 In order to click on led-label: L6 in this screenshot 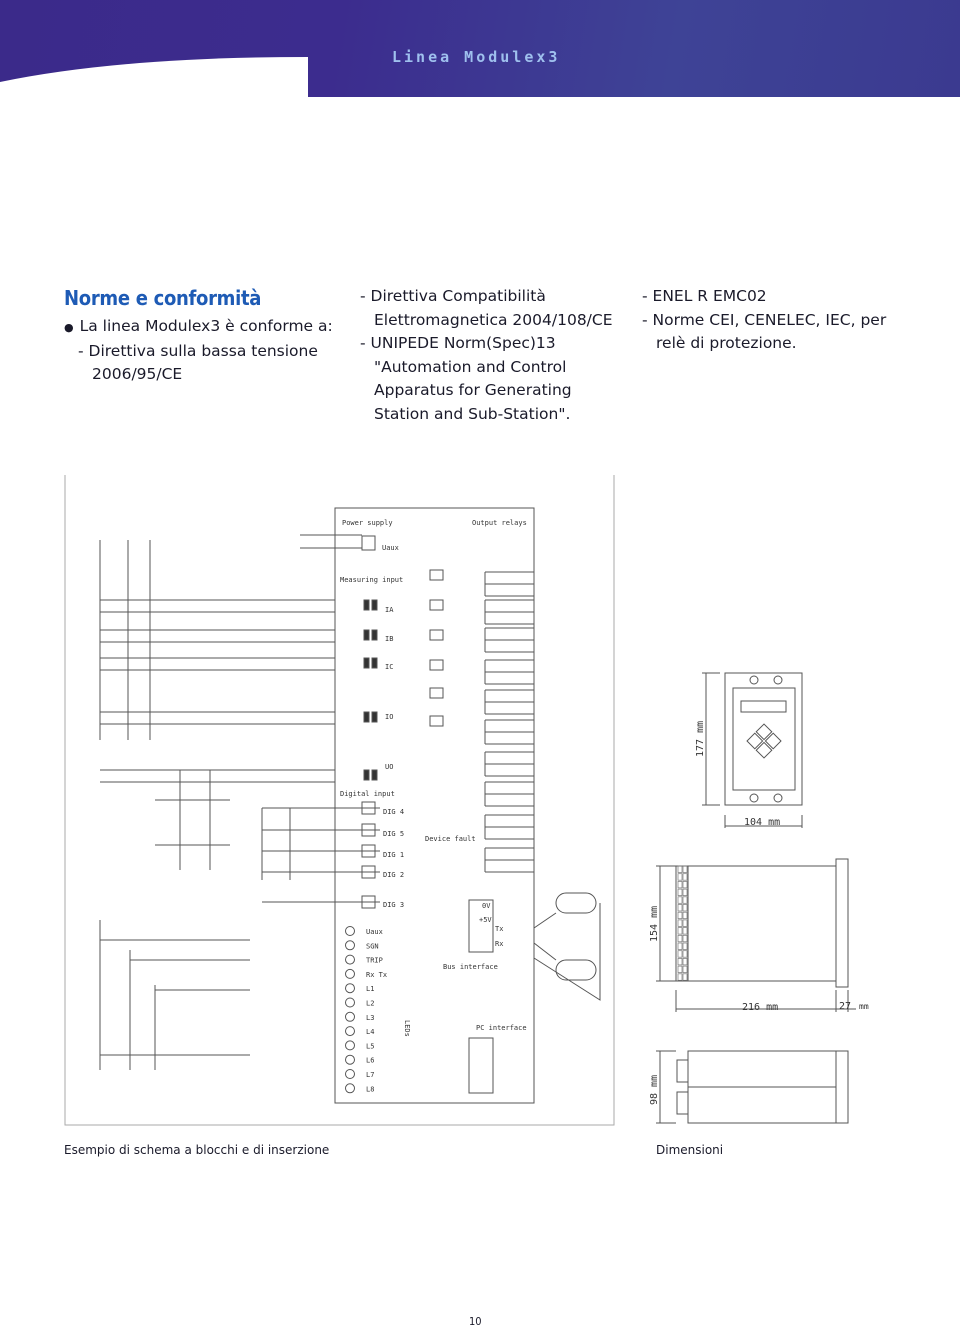, I will do `click(370, 1061)`.